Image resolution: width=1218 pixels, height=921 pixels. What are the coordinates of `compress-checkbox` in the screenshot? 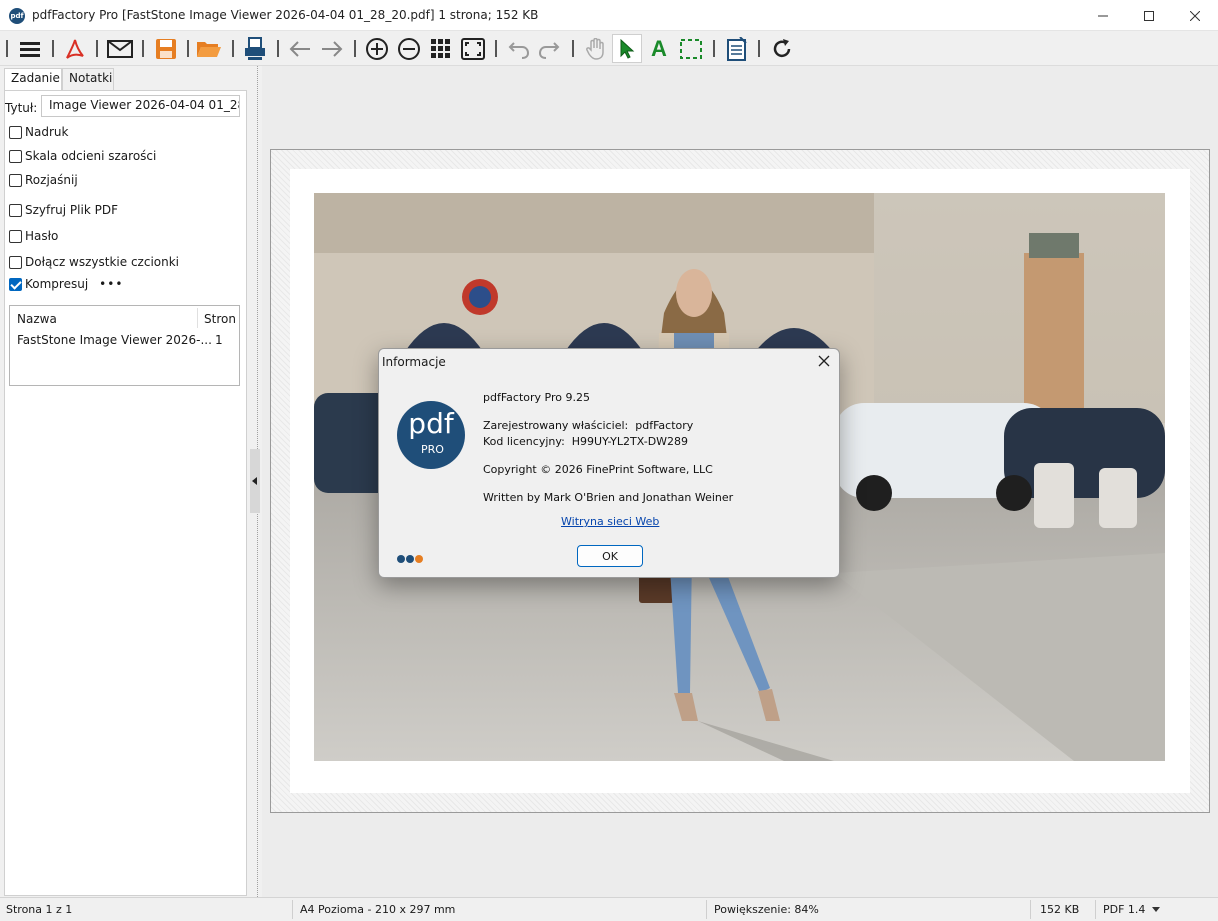 It's located at (15, 284).